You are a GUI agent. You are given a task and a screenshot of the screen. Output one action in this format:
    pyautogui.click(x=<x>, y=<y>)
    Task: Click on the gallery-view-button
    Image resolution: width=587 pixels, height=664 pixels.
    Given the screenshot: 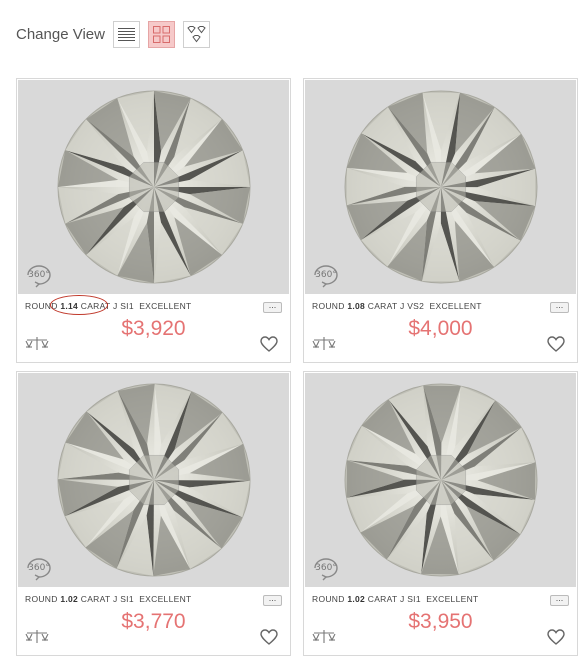 What is the action you would take?
    pyautogui.click(x=196, y=34)
    